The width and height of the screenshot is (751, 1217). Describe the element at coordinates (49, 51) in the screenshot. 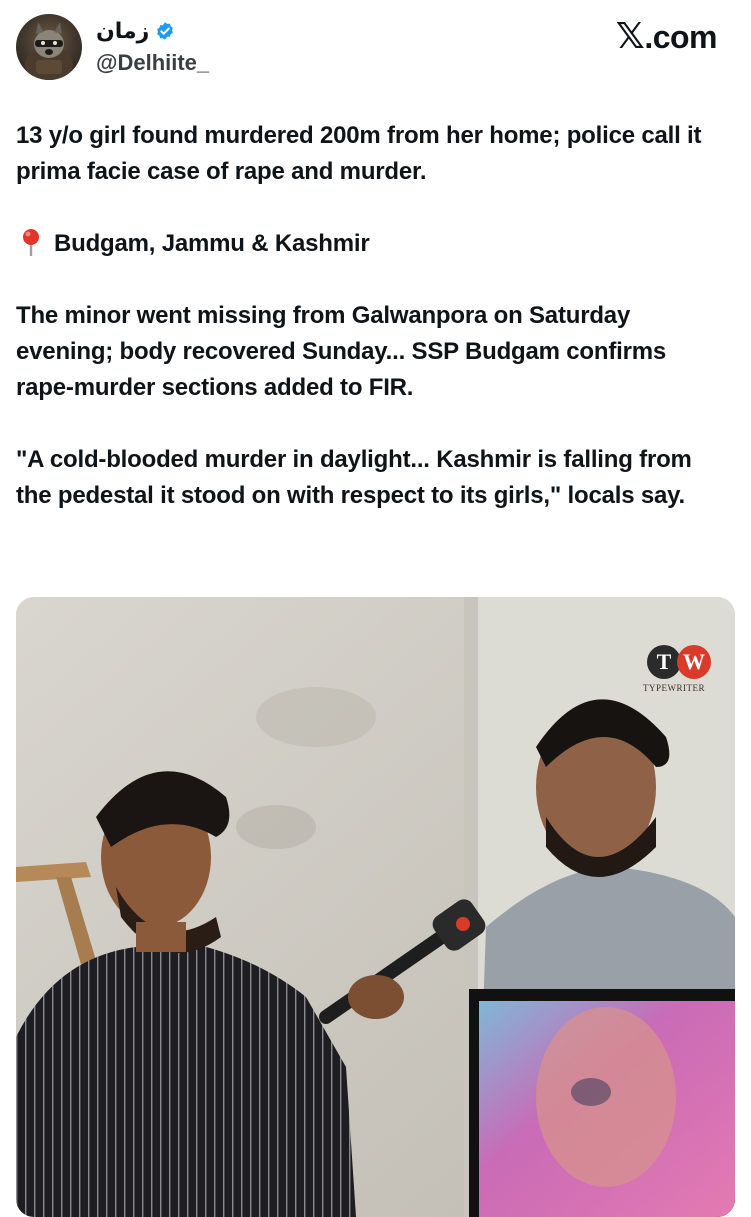

I see `raccoon-avatar-icon` at that location.